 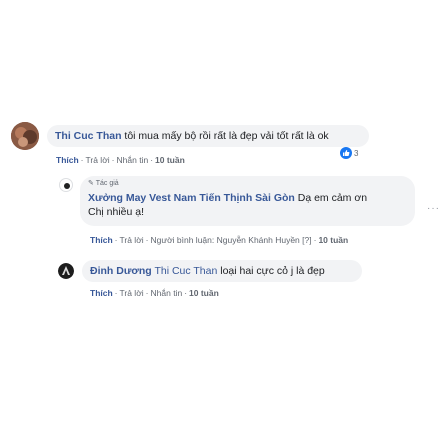 What do you see at coordinates (185, 271) in the screenshot?
I see `tagged-user: Thi Cuc Than` at bounding box center [185, 271].